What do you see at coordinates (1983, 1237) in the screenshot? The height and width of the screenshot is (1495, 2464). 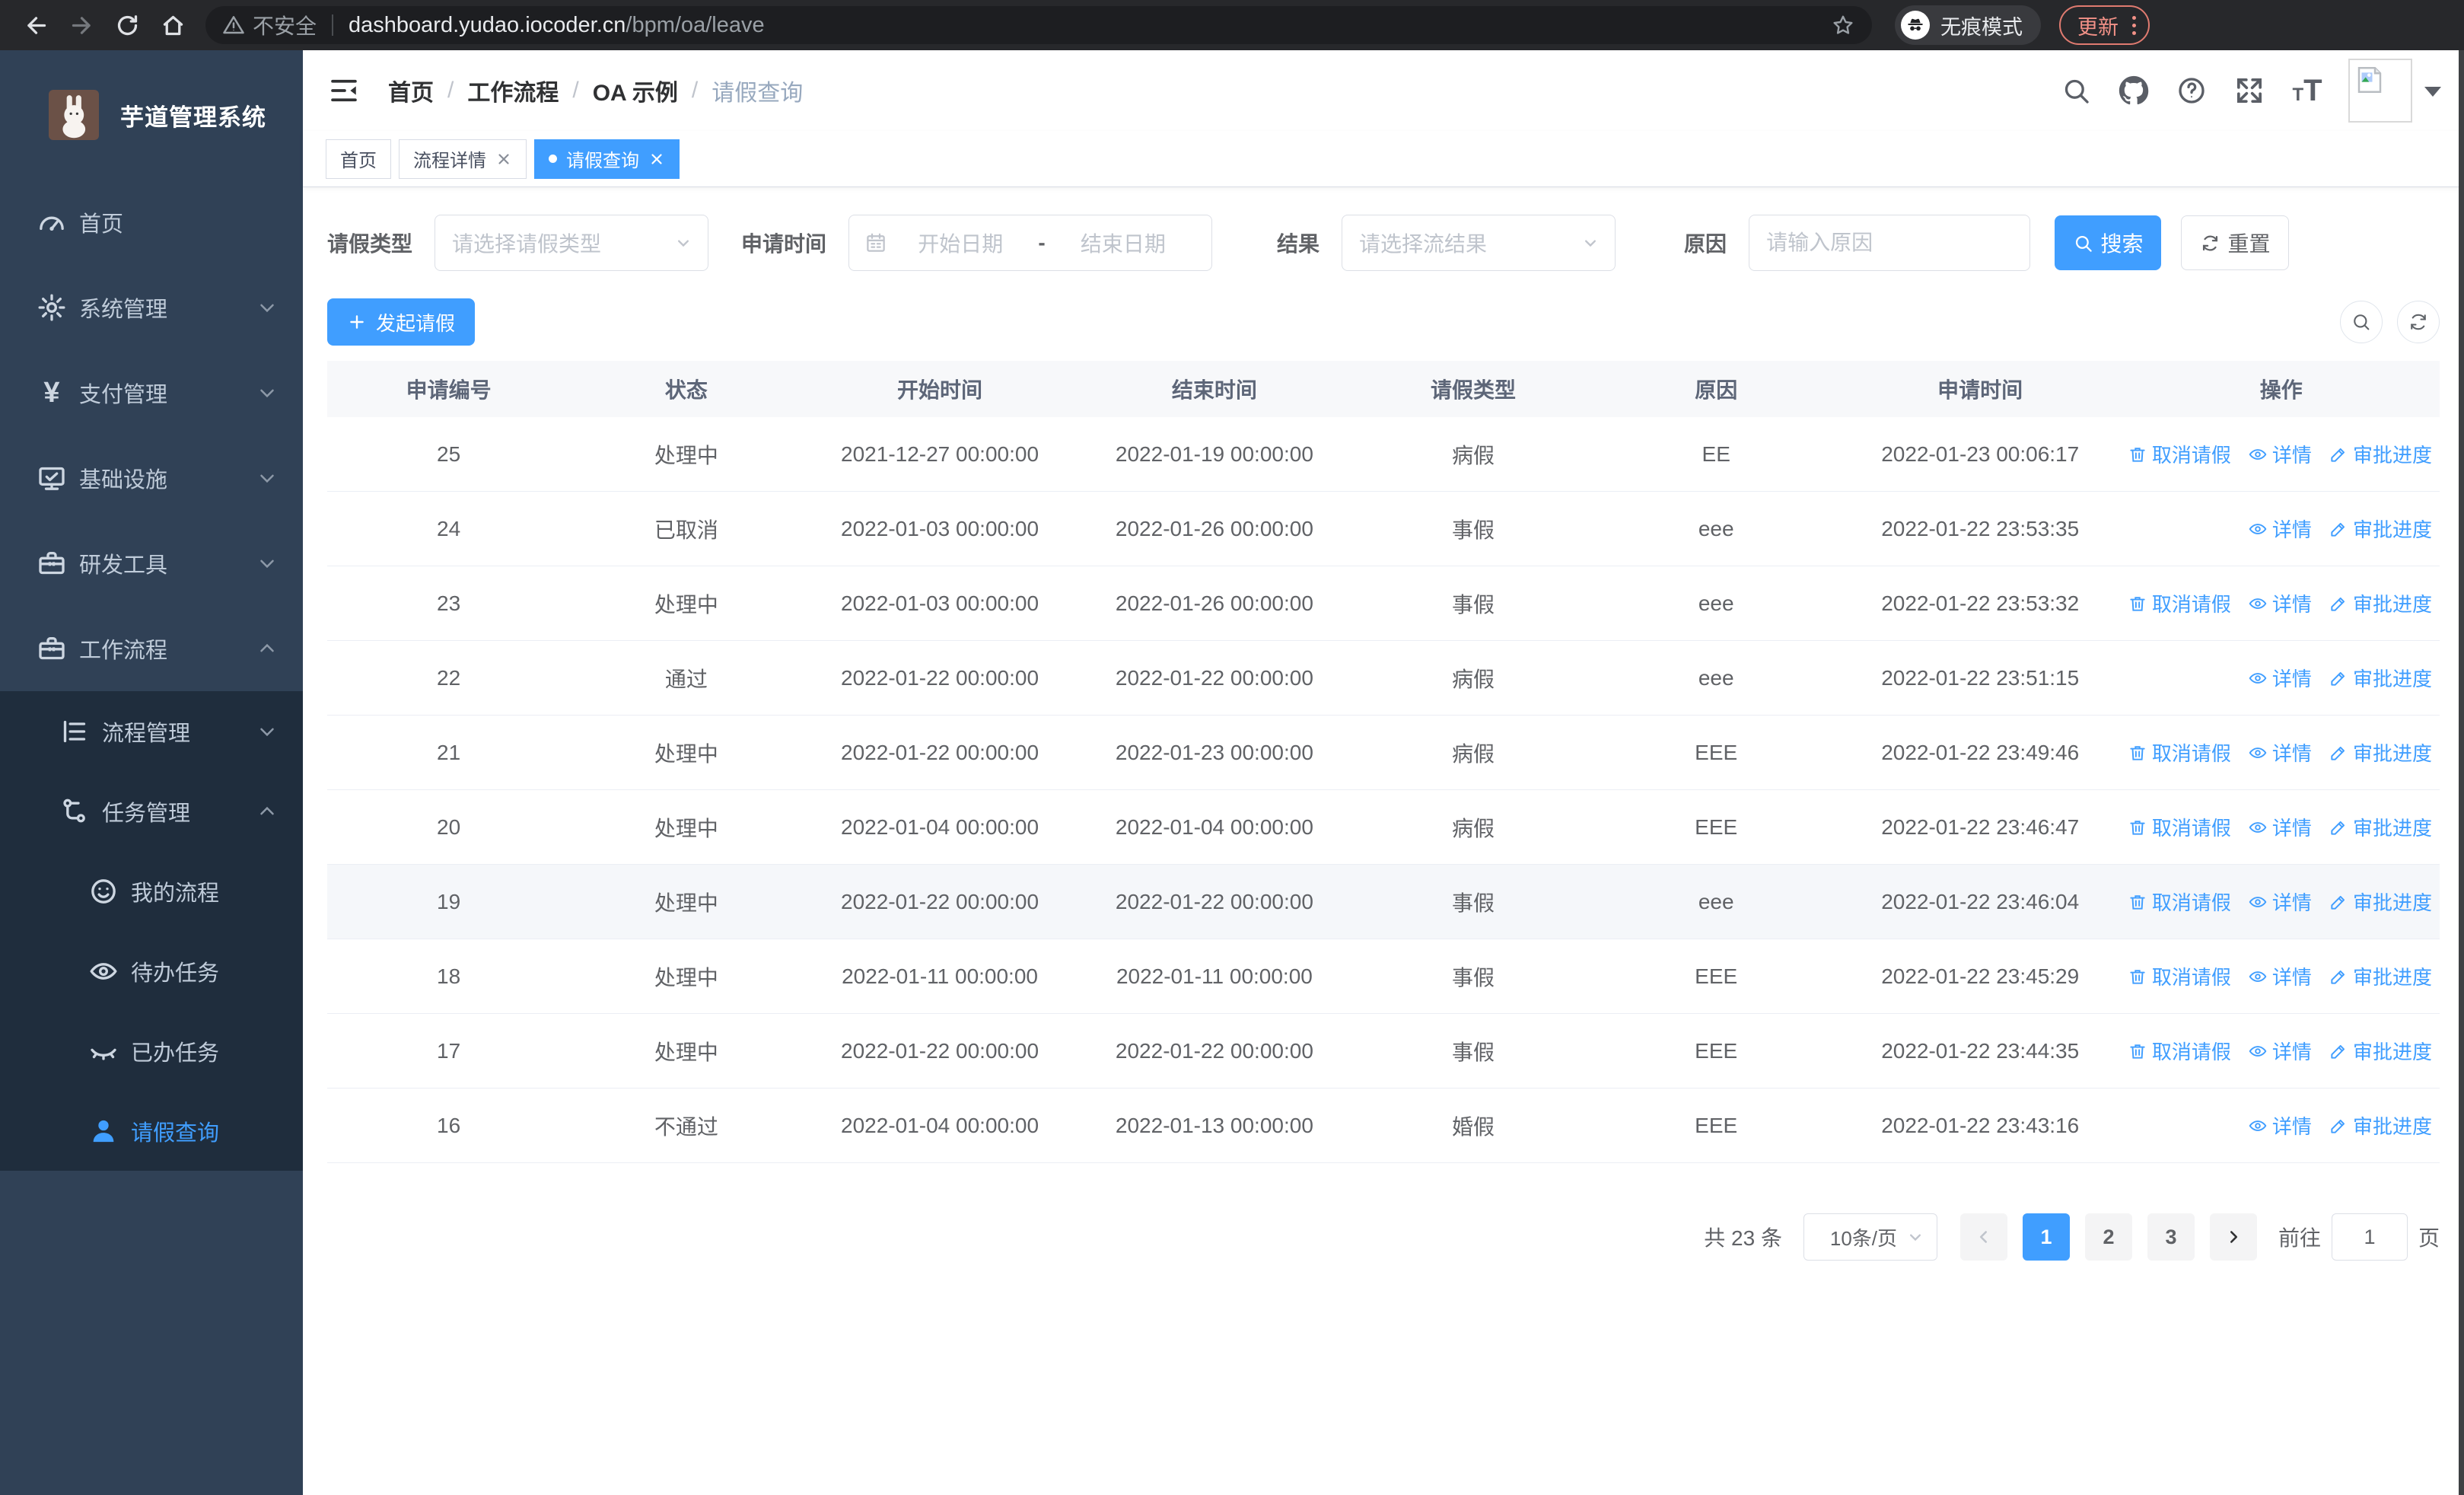 I see `prev-page-button` at bounding box center [1983, 1237].